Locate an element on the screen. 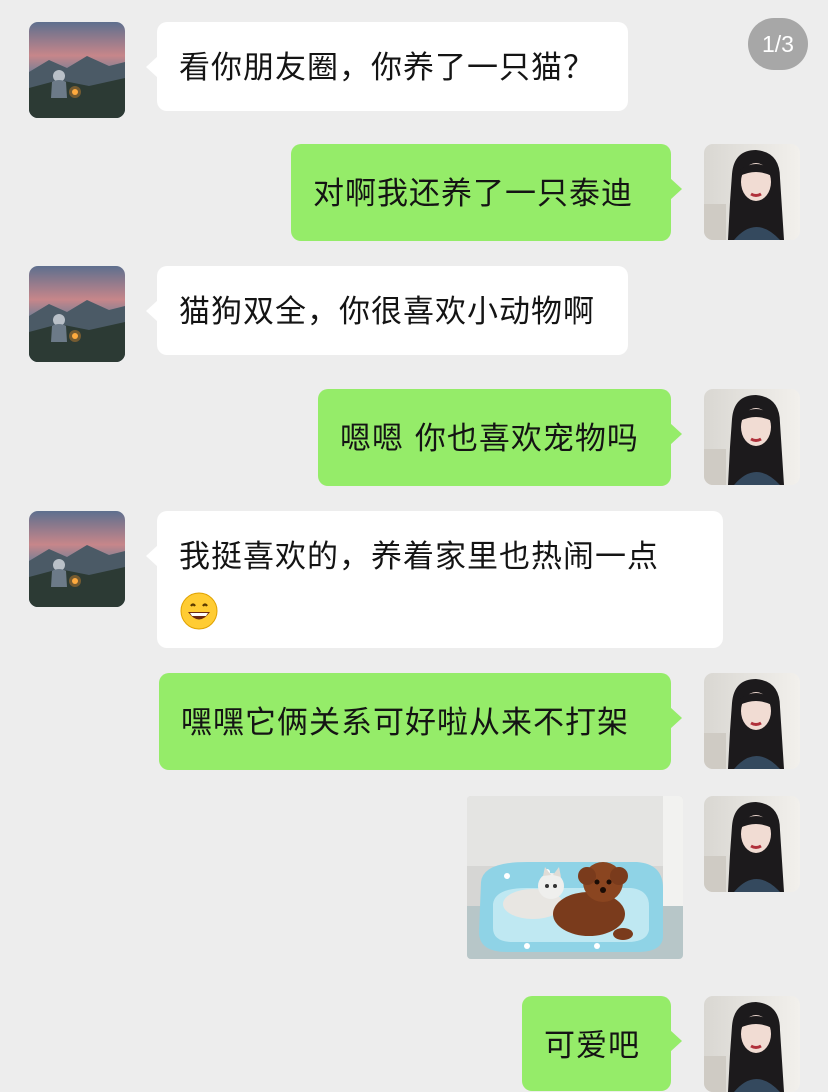 The width and height of the screenshot is (828, 1092). message-text: 我挺喜欢的，养着家里也热闹一点 is located at coordinates (419, 557).